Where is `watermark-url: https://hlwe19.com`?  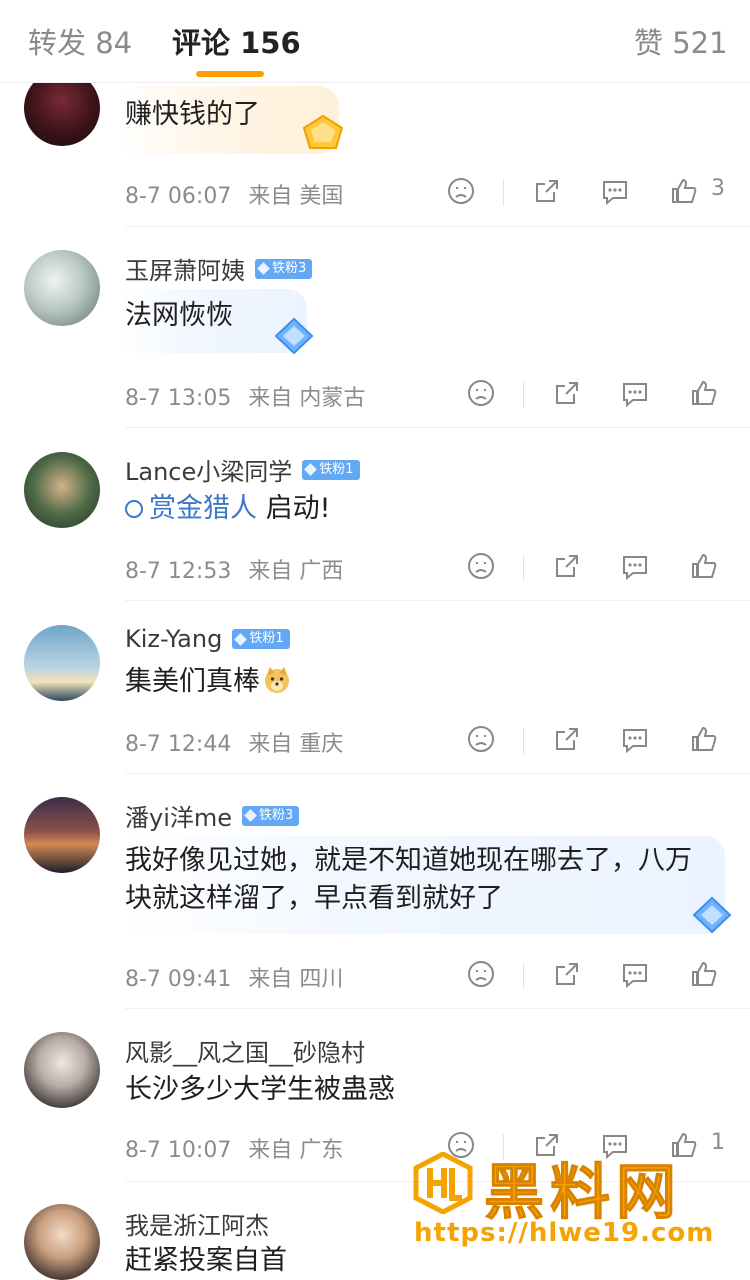 watermark-url: https://hlwe19.com is located at coordinates (564, 1233).